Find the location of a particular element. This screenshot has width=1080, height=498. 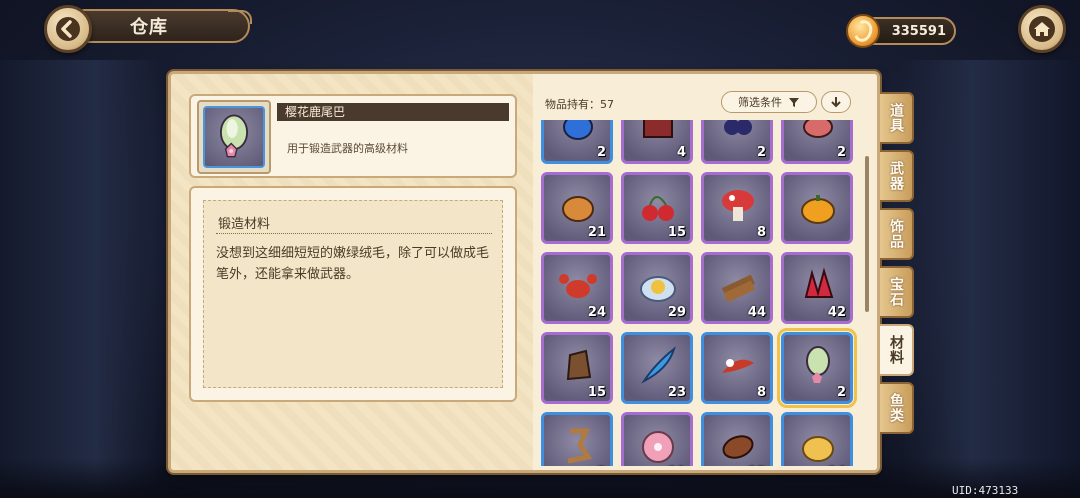

inventory-slot: 29 is located at coordinates (657, 288).